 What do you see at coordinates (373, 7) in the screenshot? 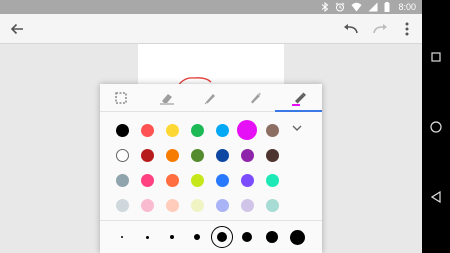
I see `signal-icon` at bounding box center [373, 7].